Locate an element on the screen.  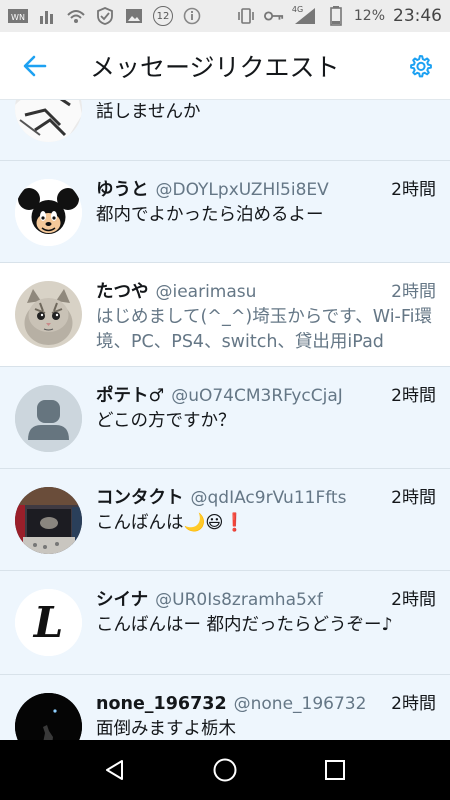
circle-home-icon is located at coordinates (225, 770).